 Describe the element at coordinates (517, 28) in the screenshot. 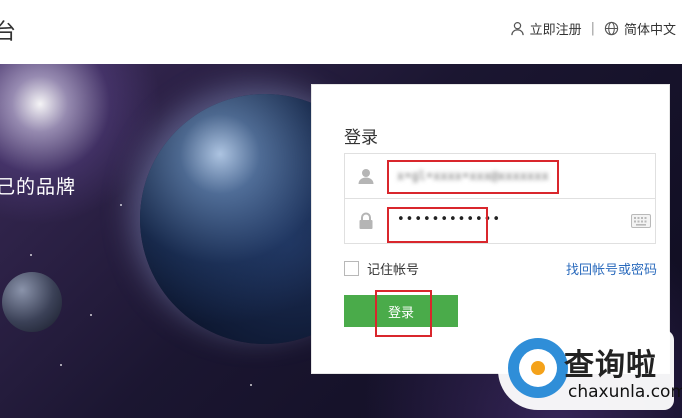

I see `user-icon` at that location.